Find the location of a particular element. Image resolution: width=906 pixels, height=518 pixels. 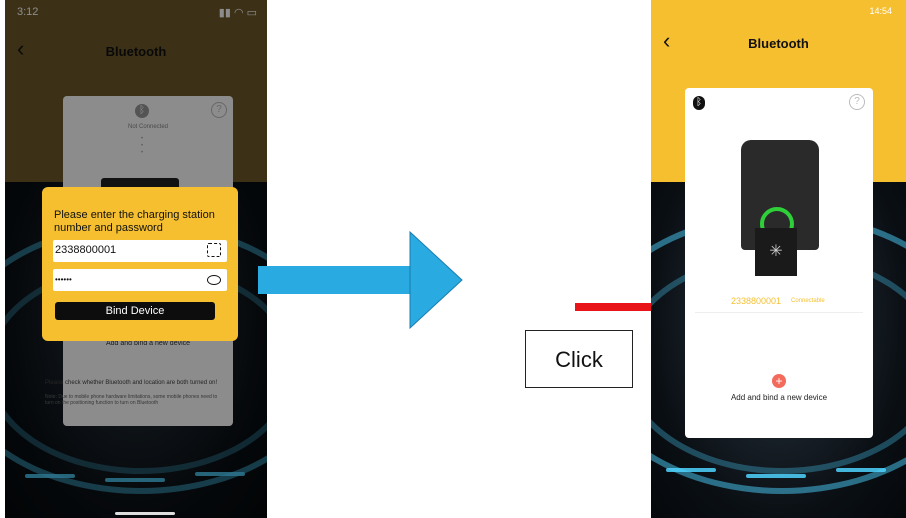

blue-arrow-body is located at coordinates (338, 280).